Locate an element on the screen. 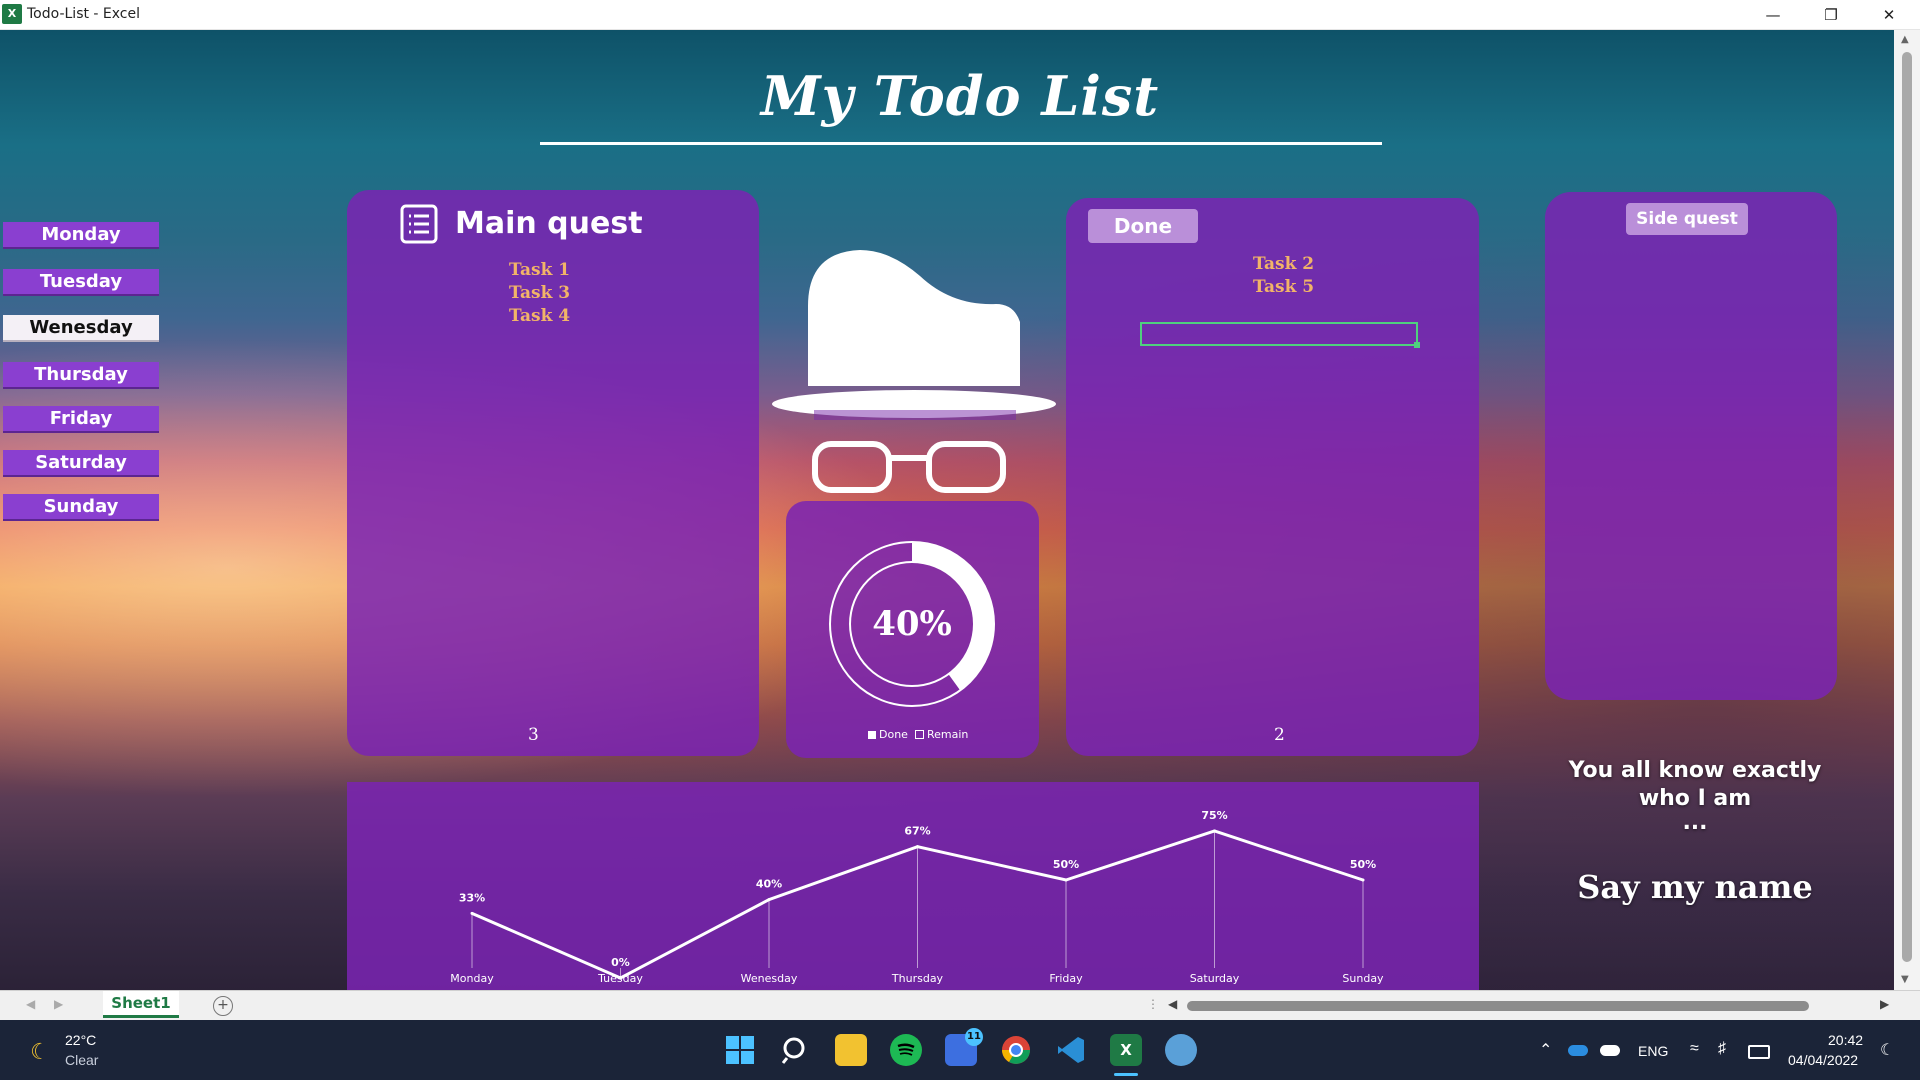 Image resolution: width=1920 pixels, height=1080 pixels. page-title: My Todo List is located at coordinates (960, 96).